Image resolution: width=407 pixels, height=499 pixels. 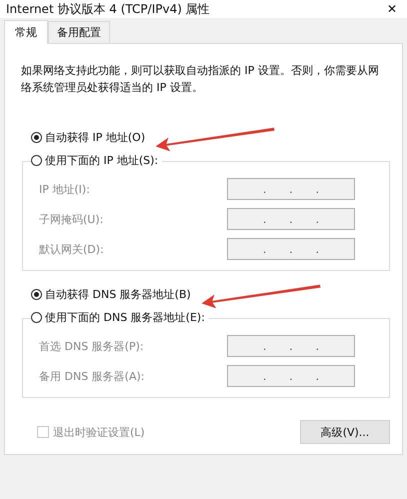 I want to click on radio-label: 自动获得 DNS 服务器地址(B), so click(x=118, y=294).